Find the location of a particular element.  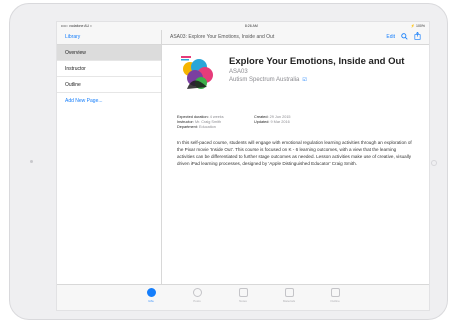

info-icon is located at coordinates (151, 292).